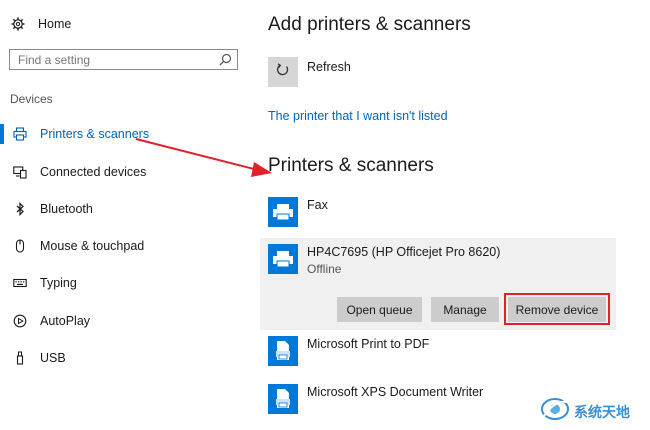 The width and height of the screenshot is (650, 430). What do you see at coordinates (20, 321) in the screenshot?
I see `autoplay-icon` at bounding box center [20, 321].